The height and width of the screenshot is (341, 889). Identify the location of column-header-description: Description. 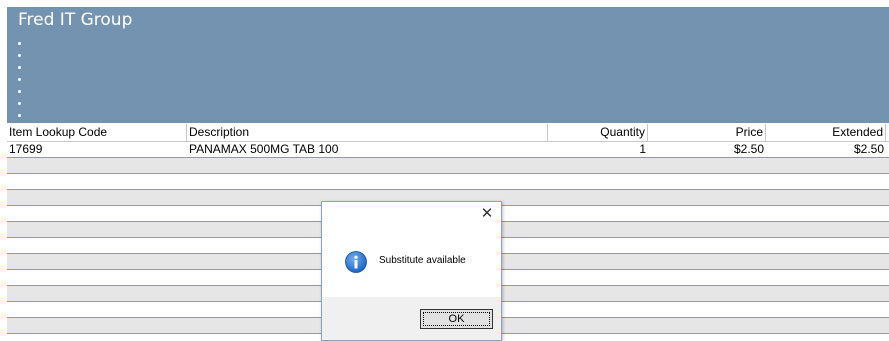
(367, 132).